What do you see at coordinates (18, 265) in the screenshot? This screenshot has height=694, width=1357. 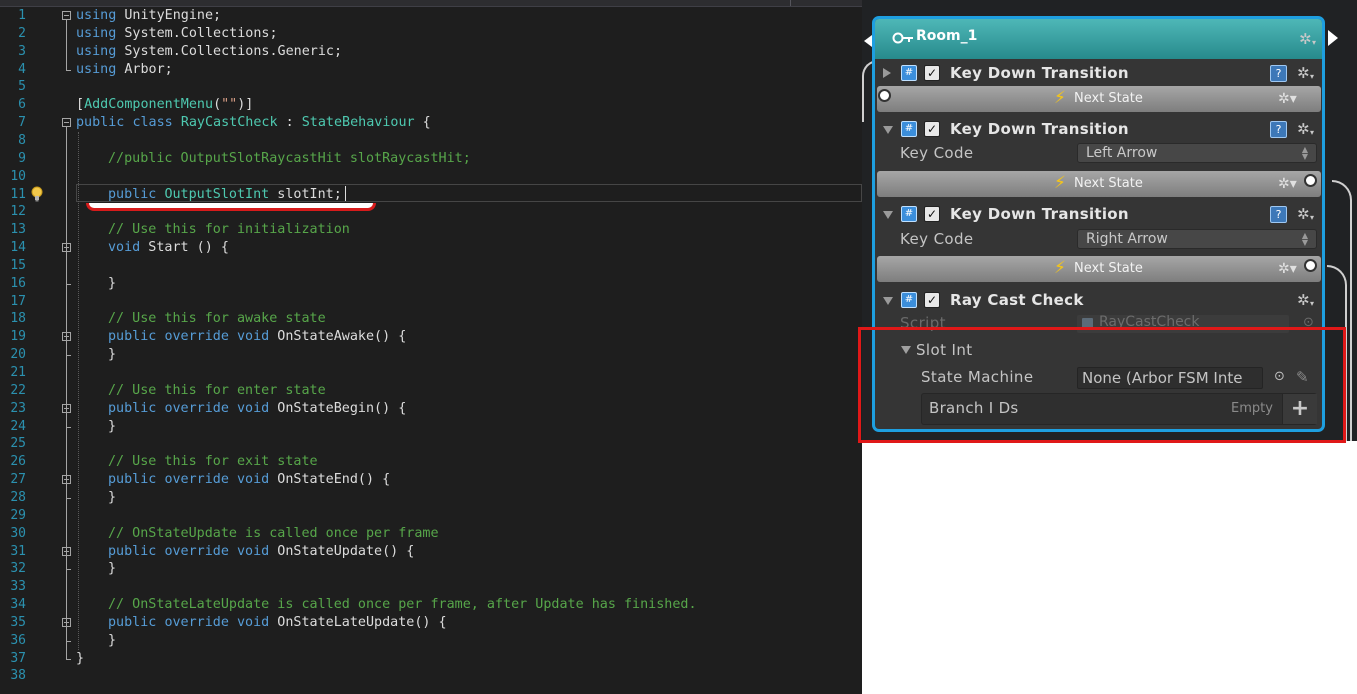 I see `line-number: 15` at bounding box center [18, 265].